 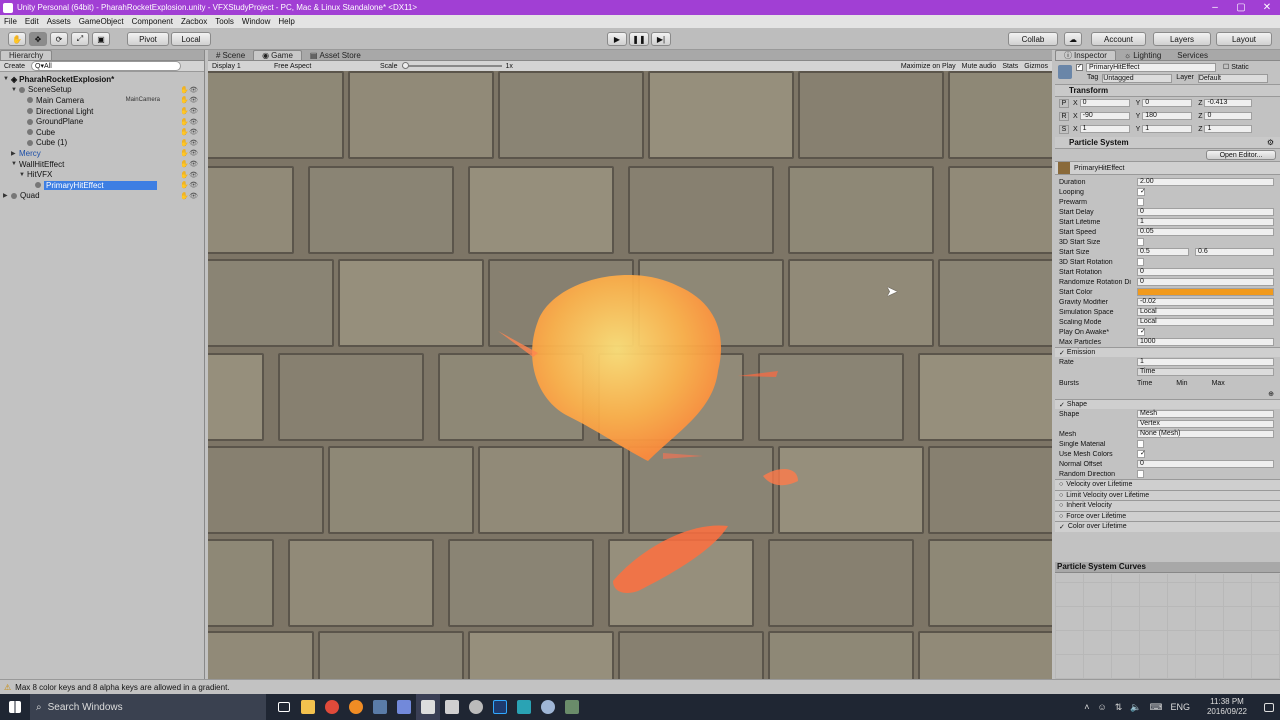 What do you see at coordinates (1079, 67) in the screenshot?
I see `active-checkbox: ✓` at bounding box center [1079, 67].